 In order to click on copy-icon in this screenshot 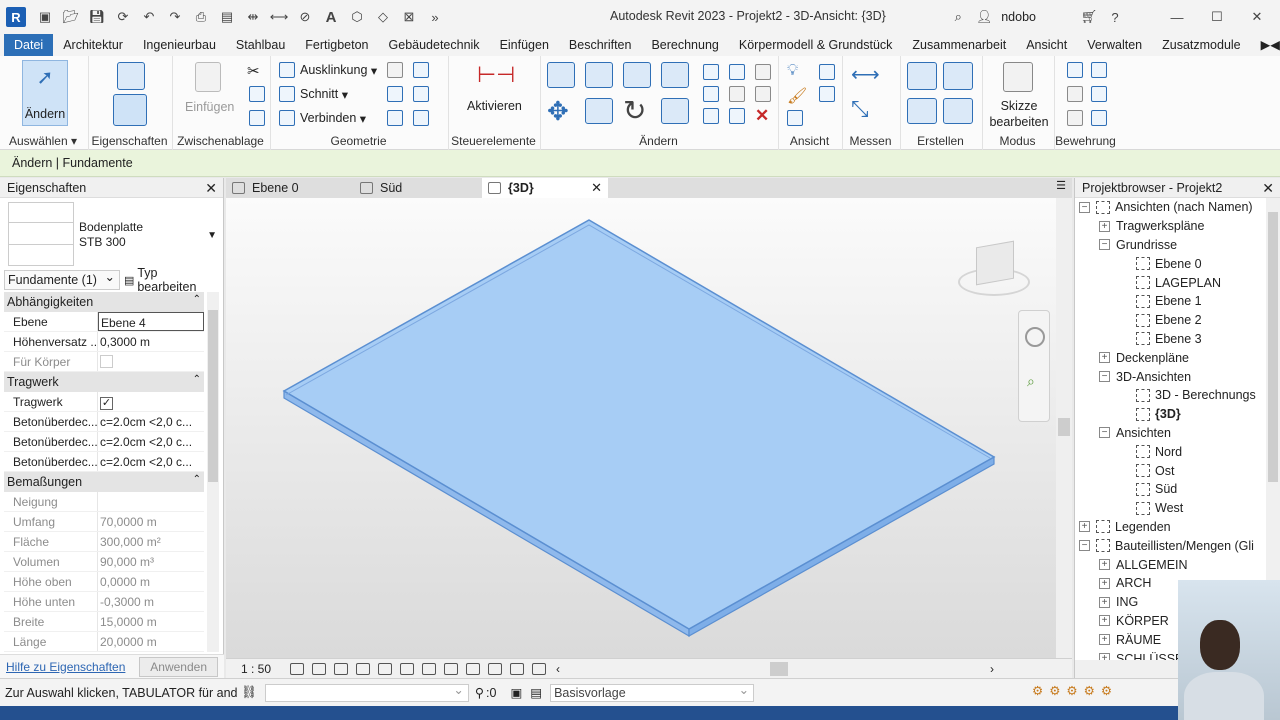, I will do `click(257, 94)`.